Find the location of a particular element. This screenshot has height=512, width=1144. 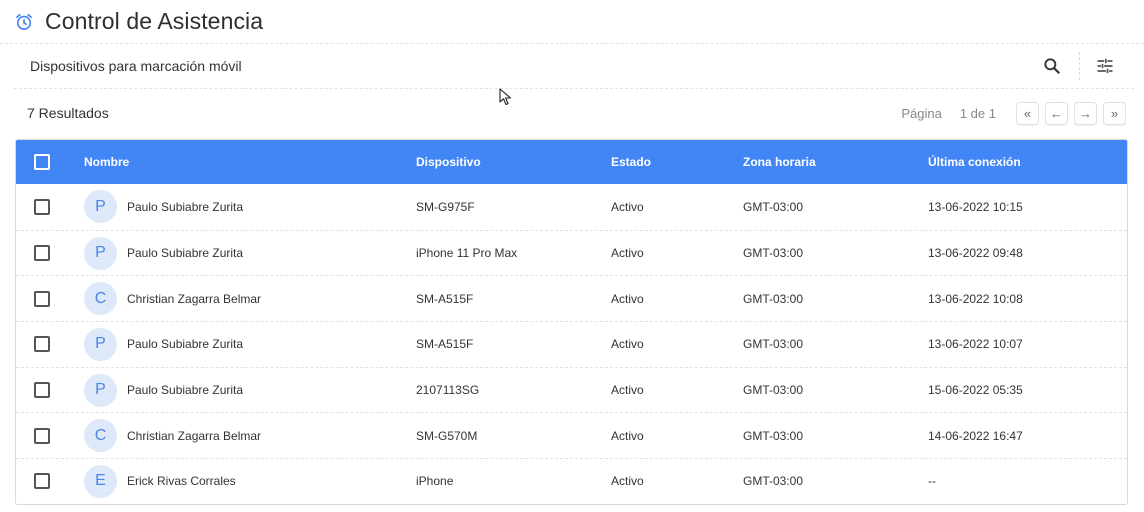

cell-last-connection: 15-06-2022 05:35 is located at coordinates (975, 390).